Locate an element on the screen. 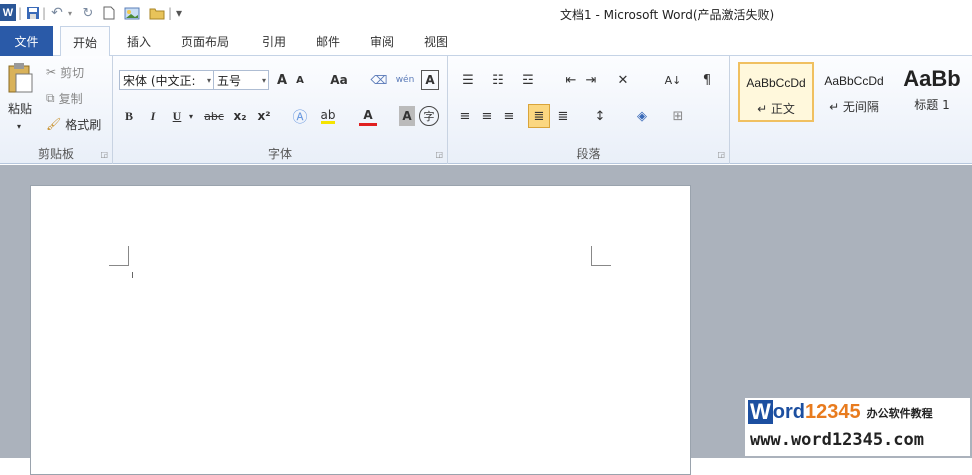 The image size is (972, 475). format-painter-button: 🖌 格式刷 is located at coordinates (73, 124).